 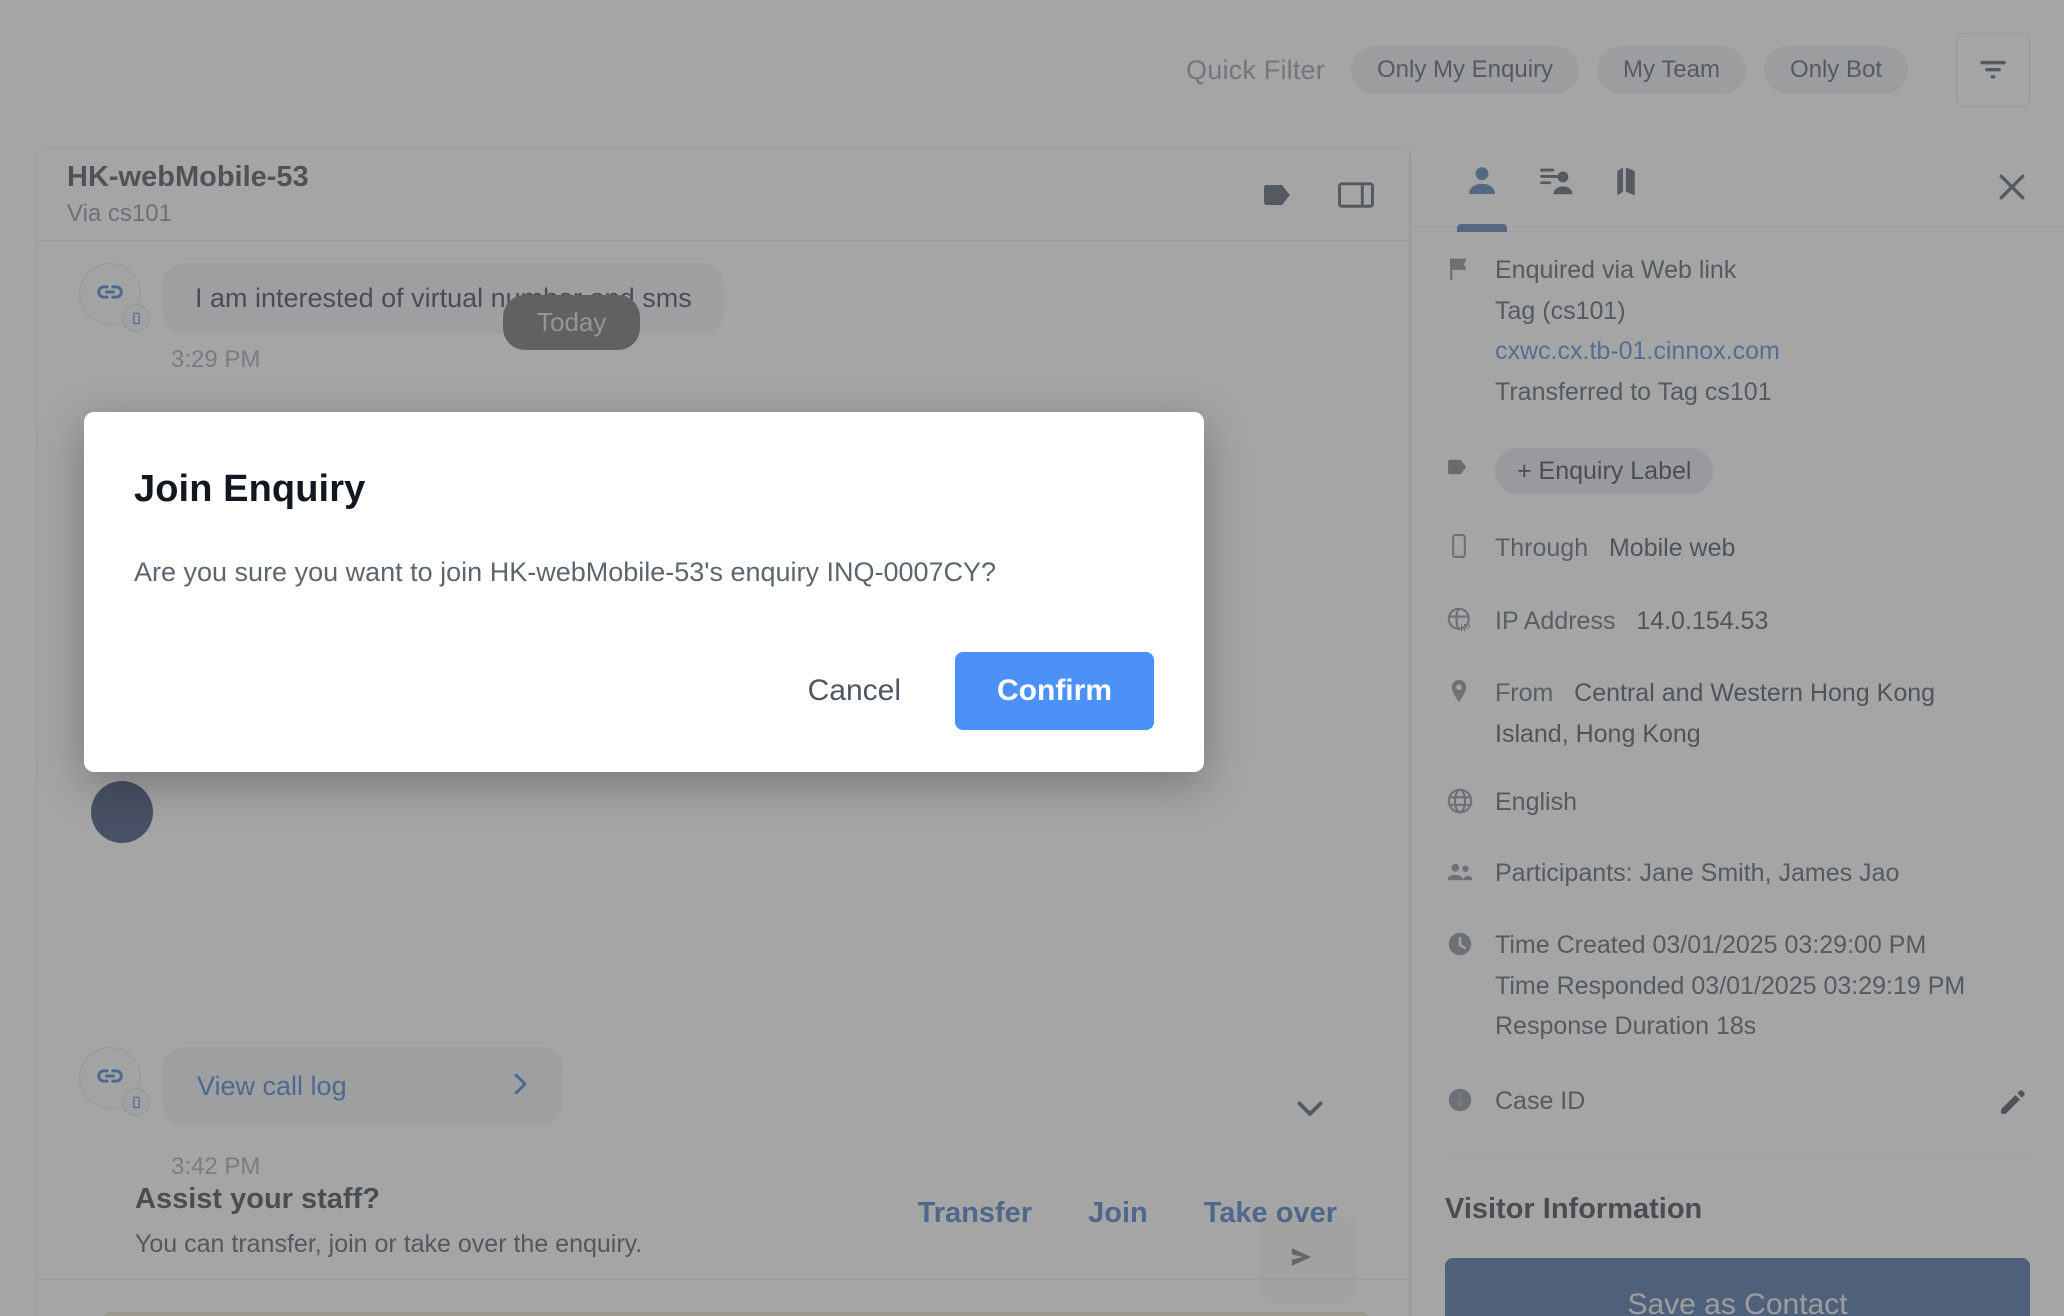 What do you see at coordinates (272, 1086) in the screenshot?
I see `view-call-log-label: View call log` at bounding box center [272, 1086].